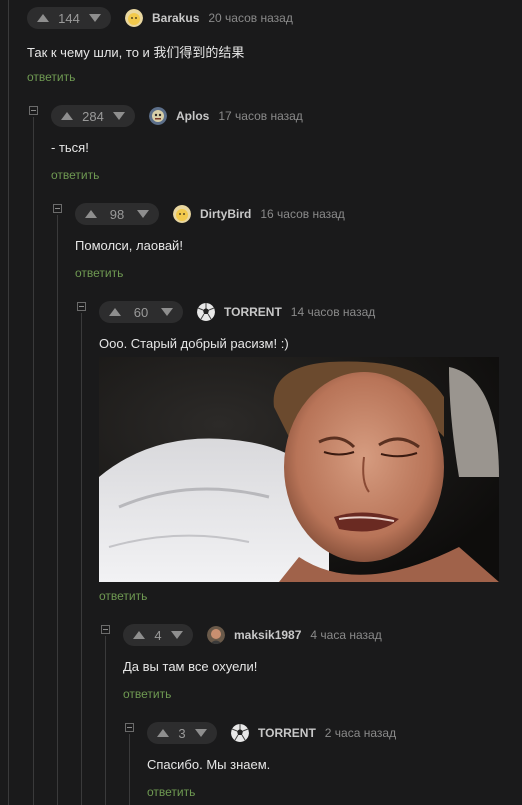 The width and height of the screenshot is (522, 805). I want to click on rating-control: 144, so click(69, 18).